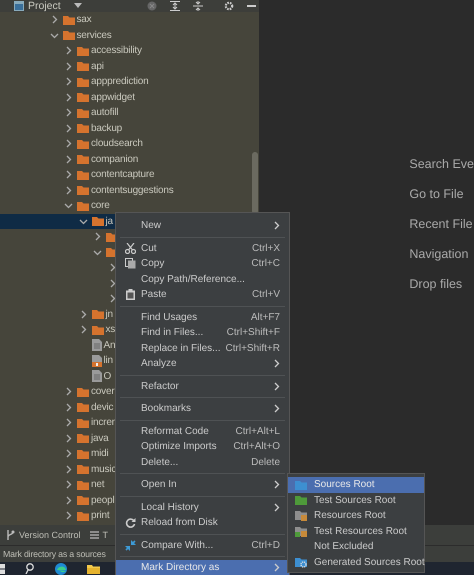  I want to click on shortcut-label: Ctrl+Alt+O, so click(256, 446).